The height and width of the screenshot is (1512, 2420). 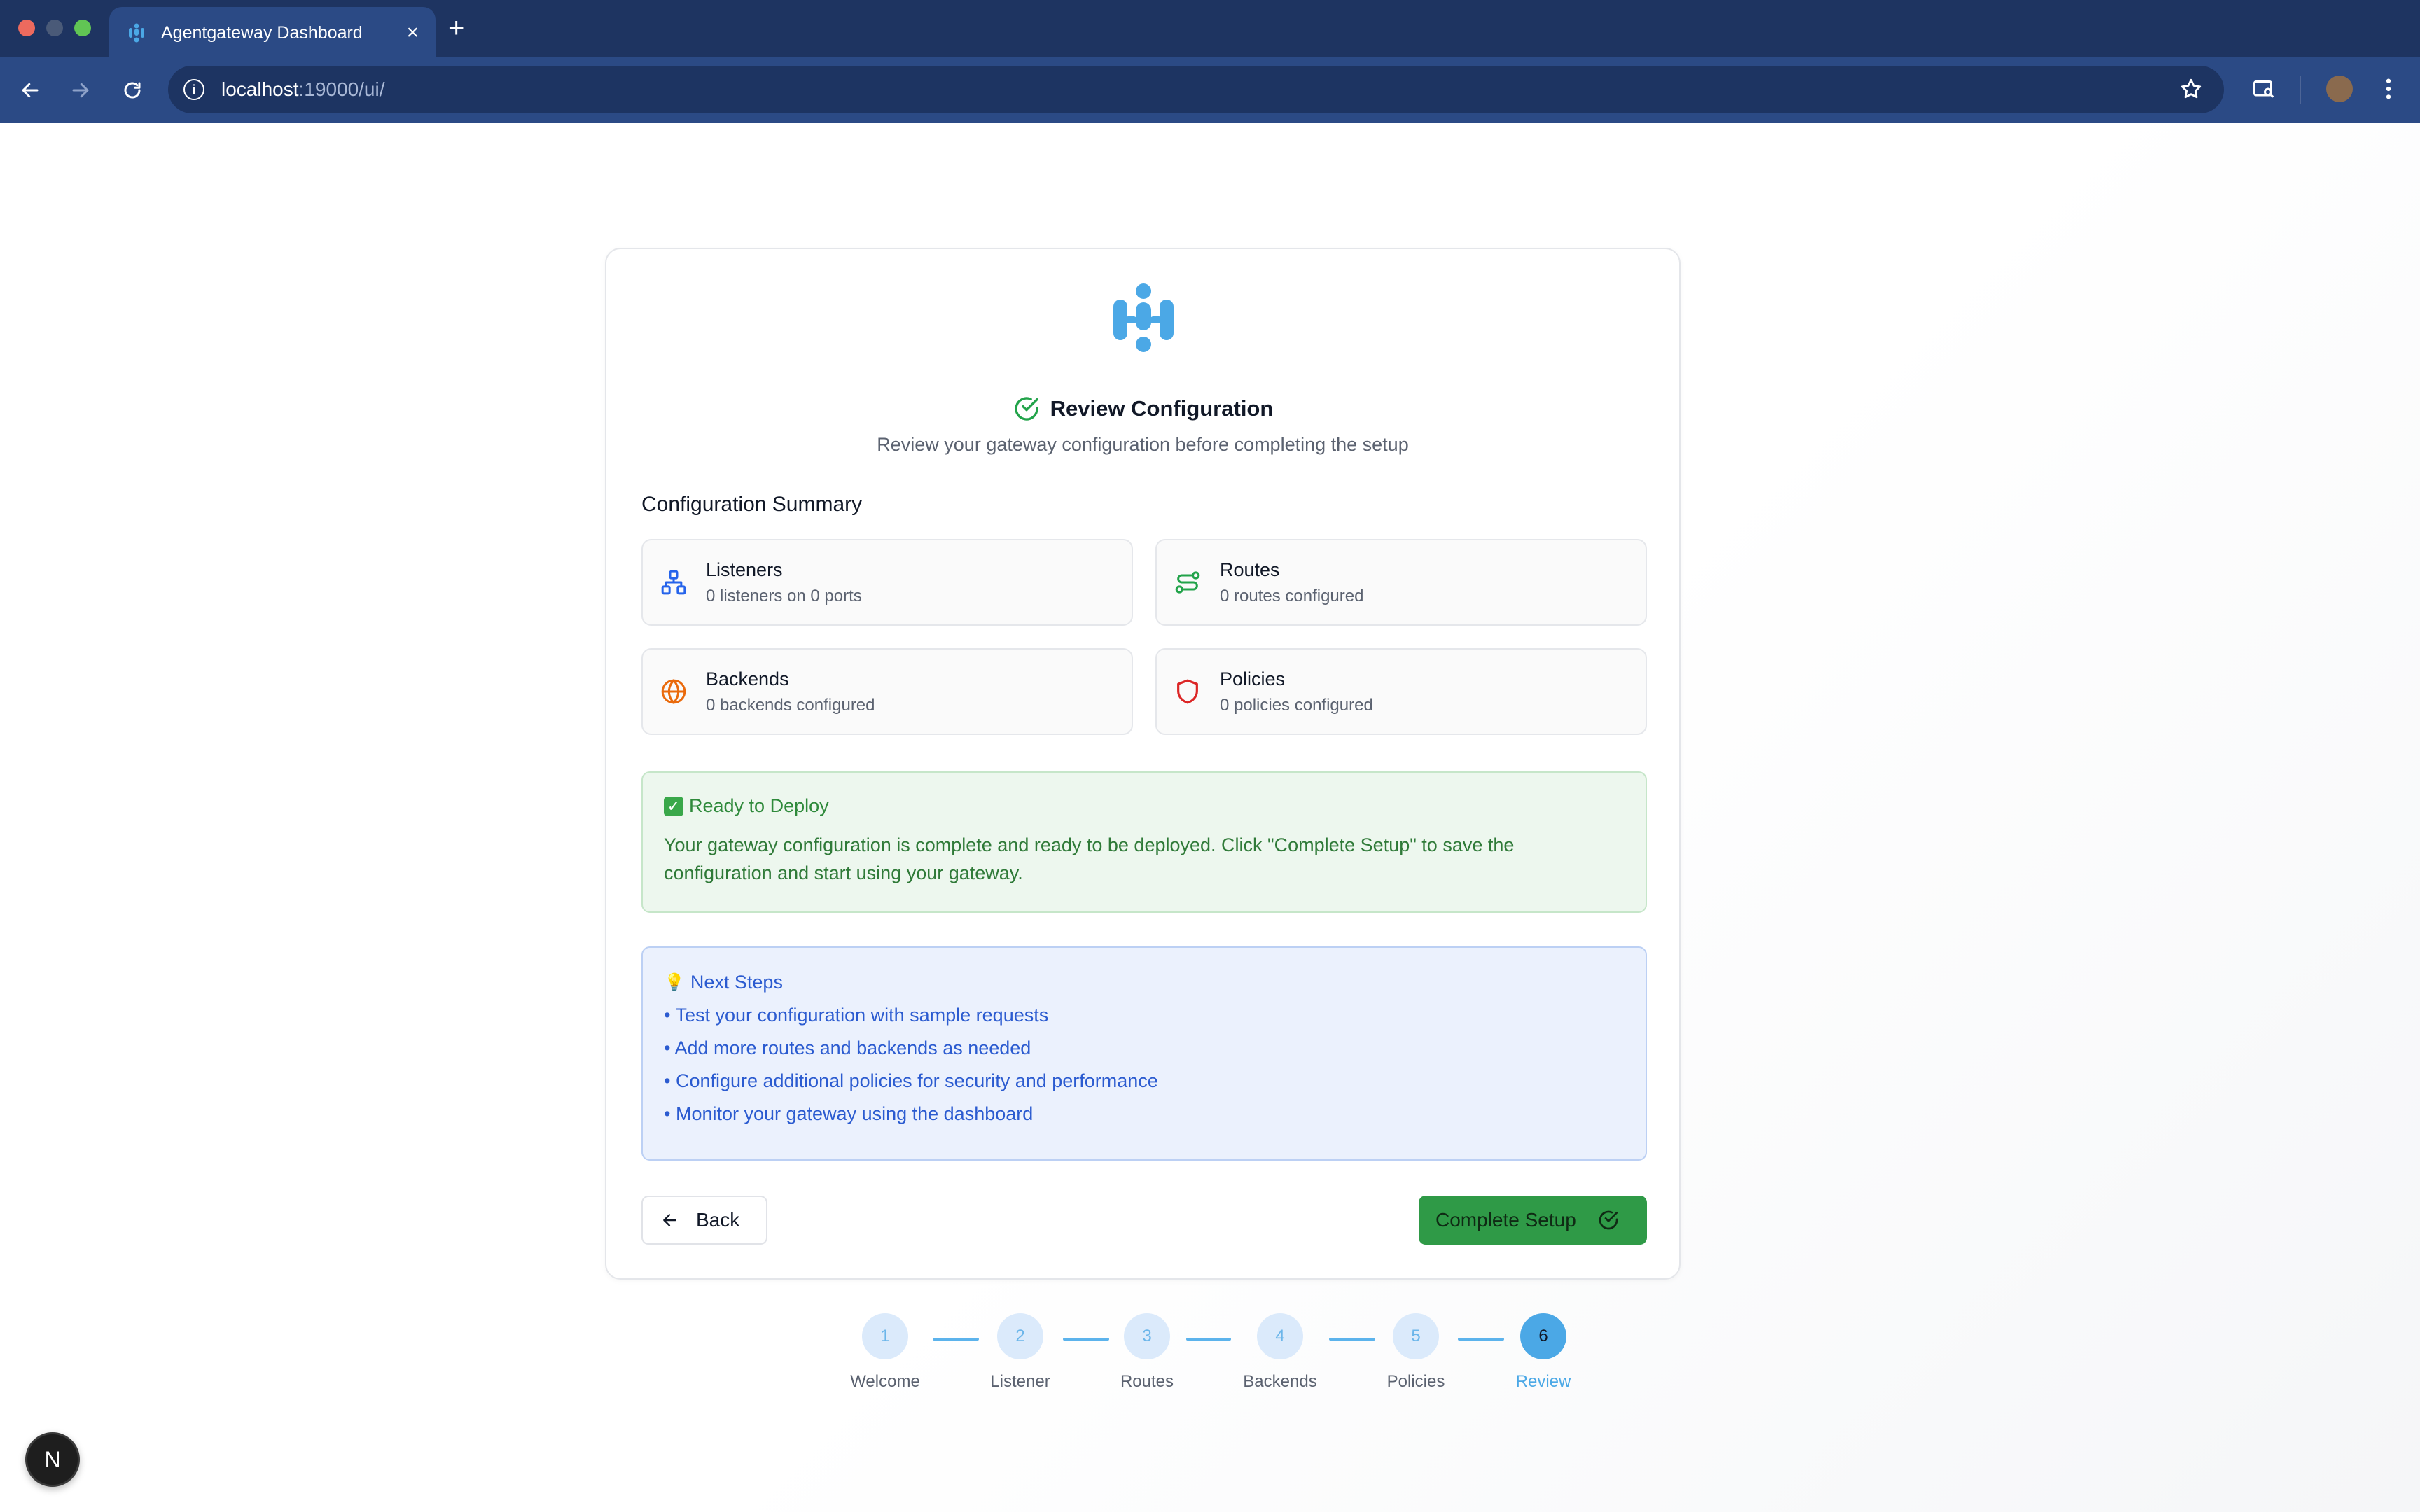 I want to click on configuration-summary-heading: Configuration Summary, so click(x=752, y=504).